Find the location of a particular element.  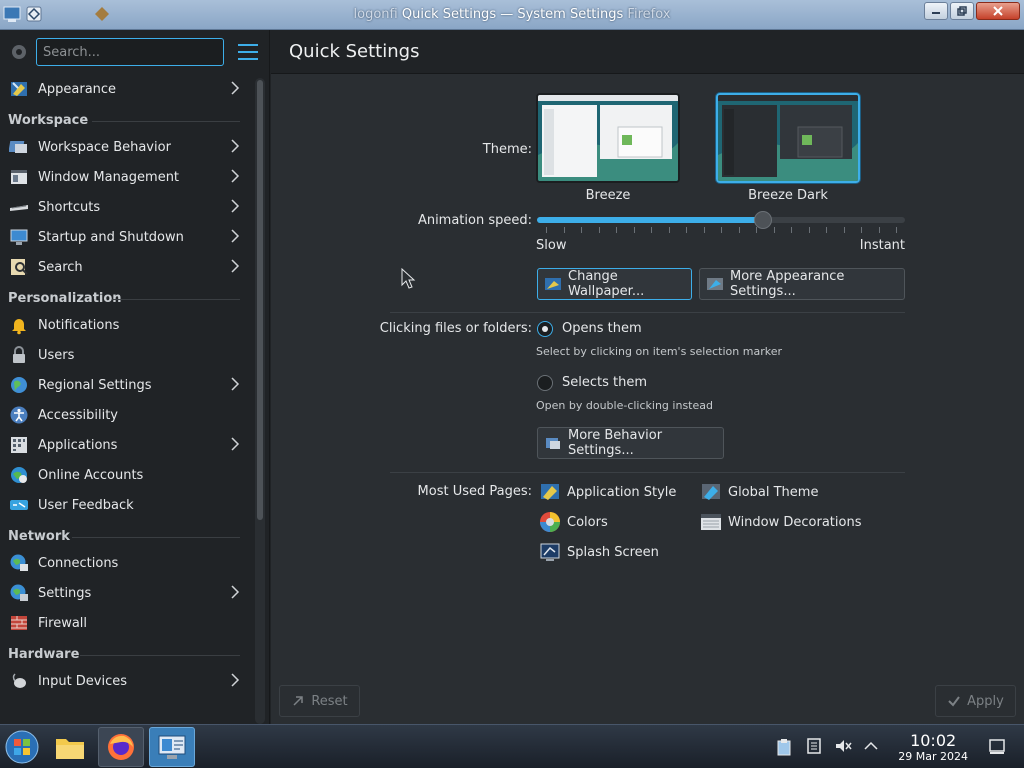

sidebar-item-users: Users is located at coordinates (125, 355).